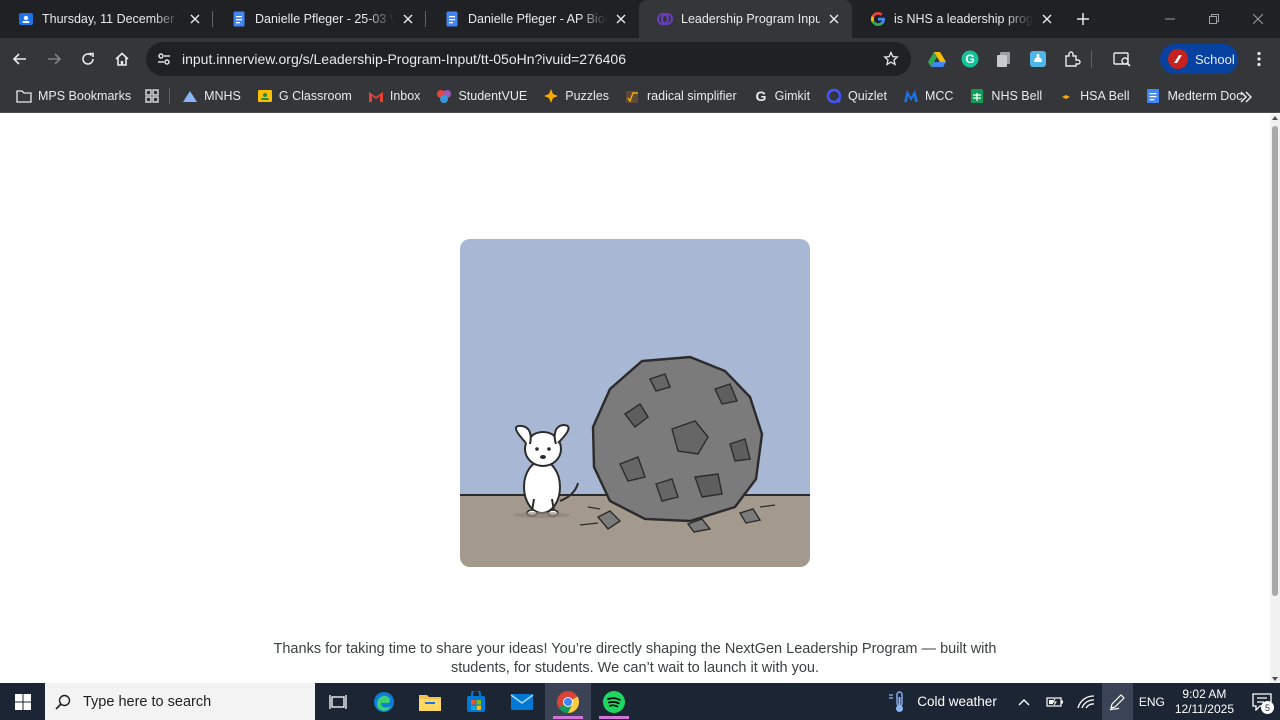  What do you see at coordinates (164, 59) in the screenshot?
I see `site-info-icon` at bounding box center [164, 59].